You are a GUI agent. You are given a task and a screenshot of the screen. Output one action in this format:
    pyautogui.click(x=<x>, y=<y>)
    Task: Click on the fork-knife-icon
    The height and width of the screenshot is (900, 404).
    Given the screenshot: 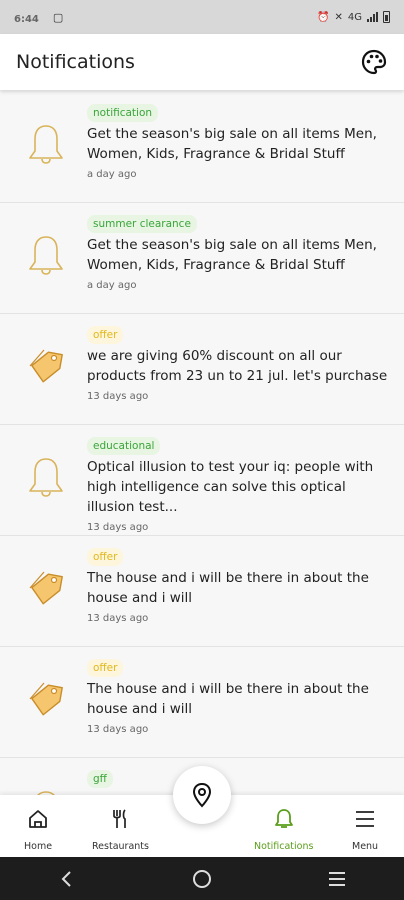 What is the action you would take?
    pyautogui.click(x=120, y=818)
    